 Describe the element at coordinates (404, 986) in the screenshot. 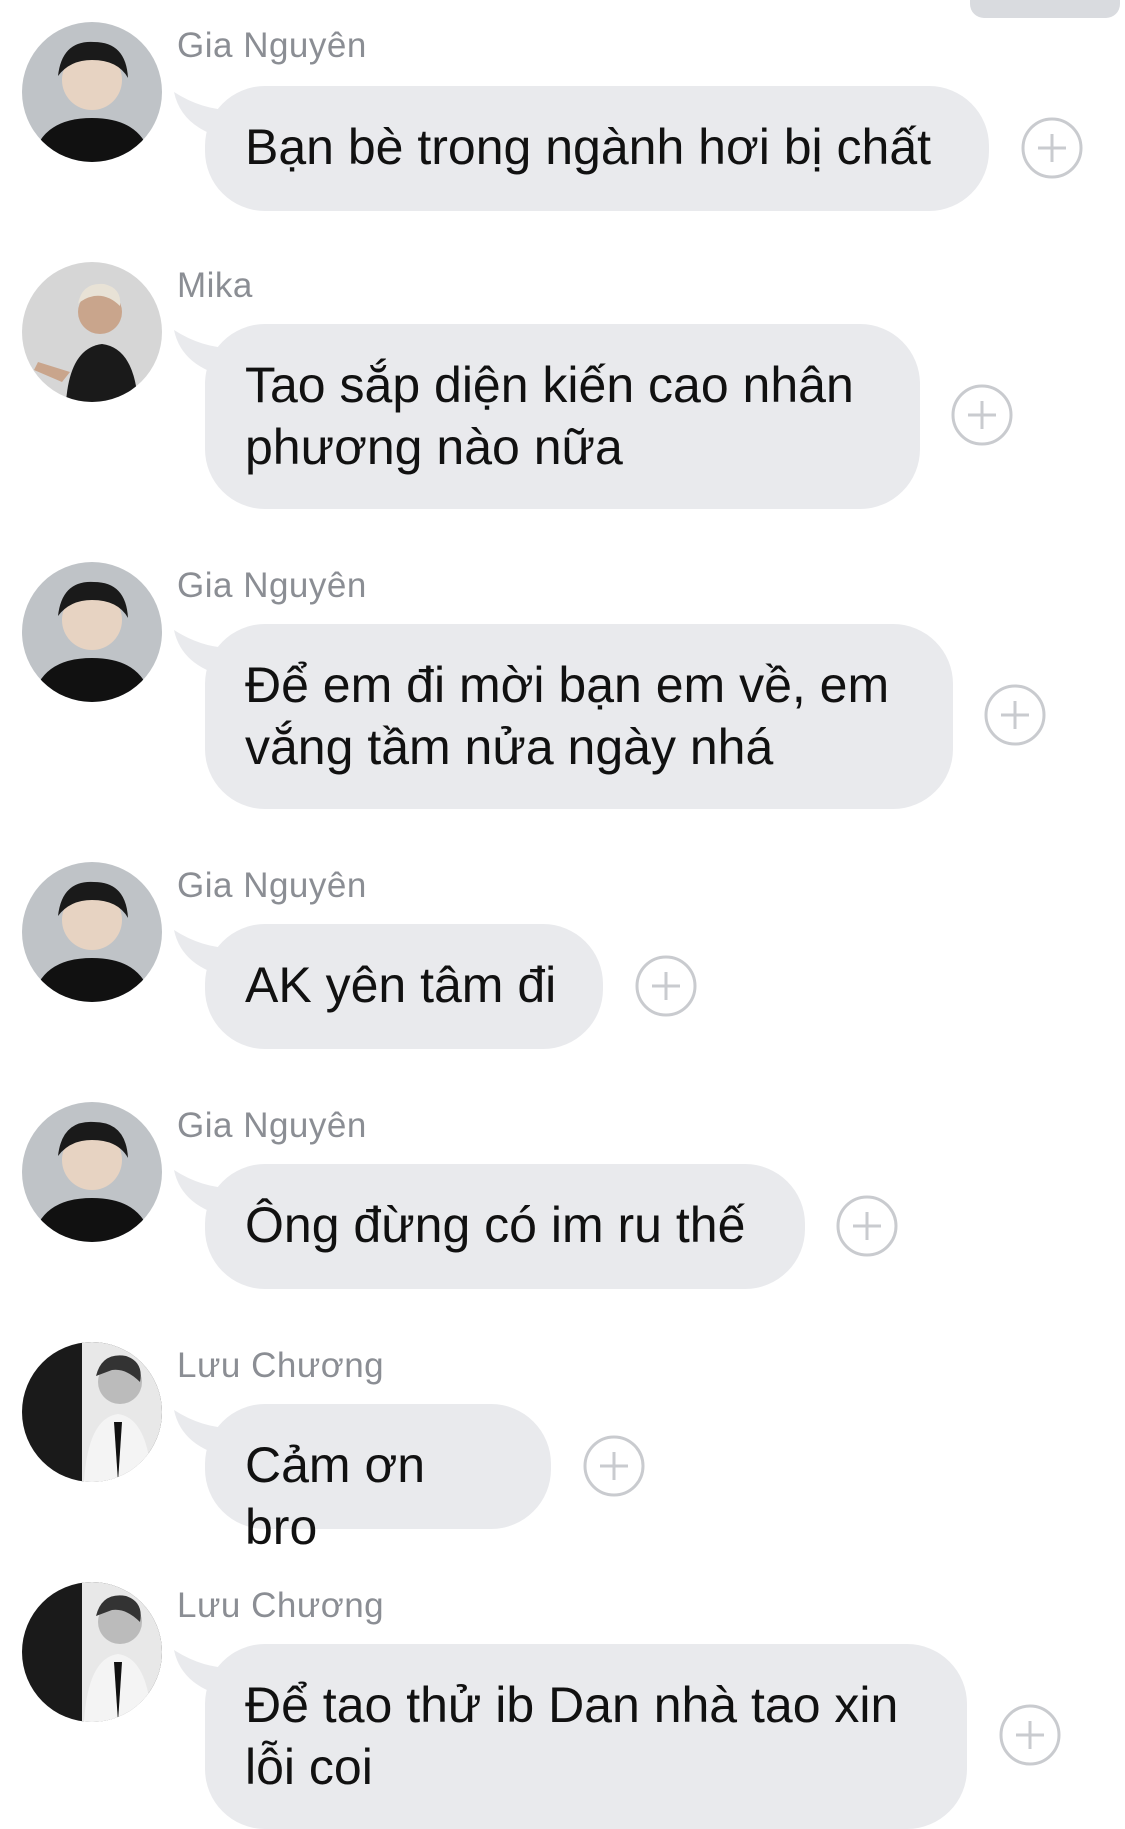

I see `message-bubble: AK yên tâm đi` at that location.